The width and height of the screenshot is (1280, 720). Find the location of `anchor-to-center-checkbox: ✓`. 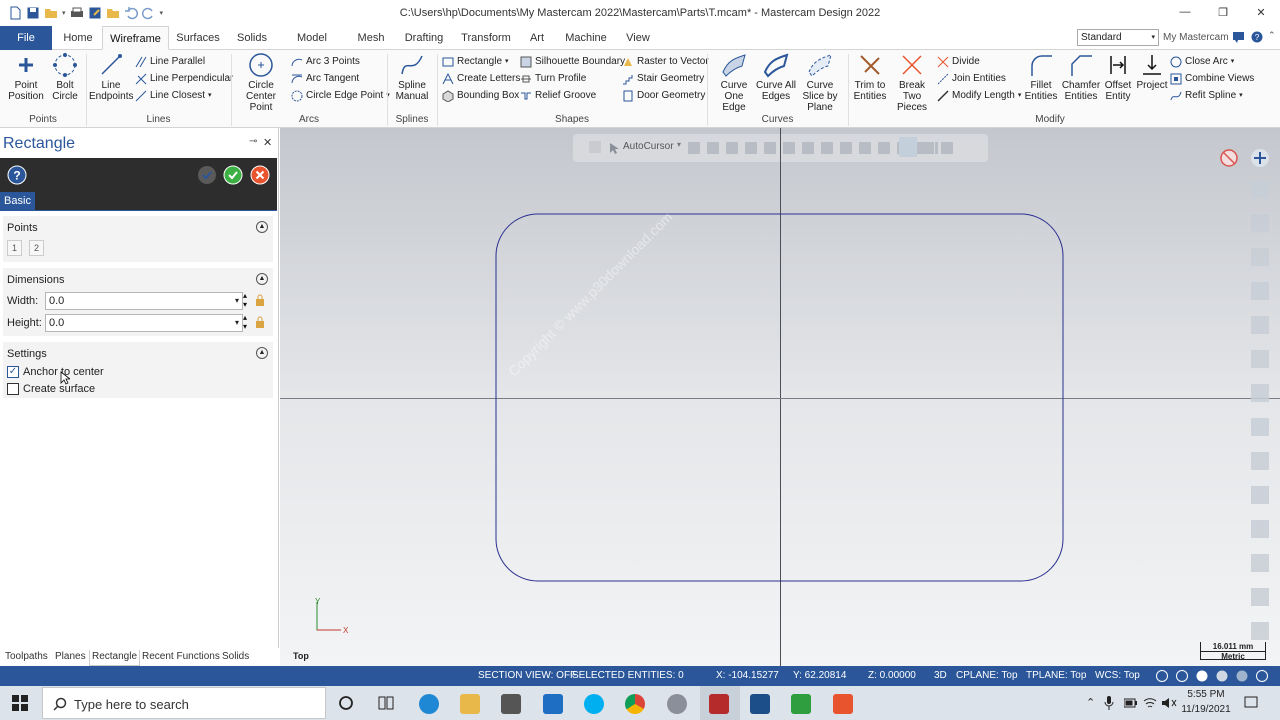

anchor-to-center-checkbox: ✓ is located at coordinates (13, 372).